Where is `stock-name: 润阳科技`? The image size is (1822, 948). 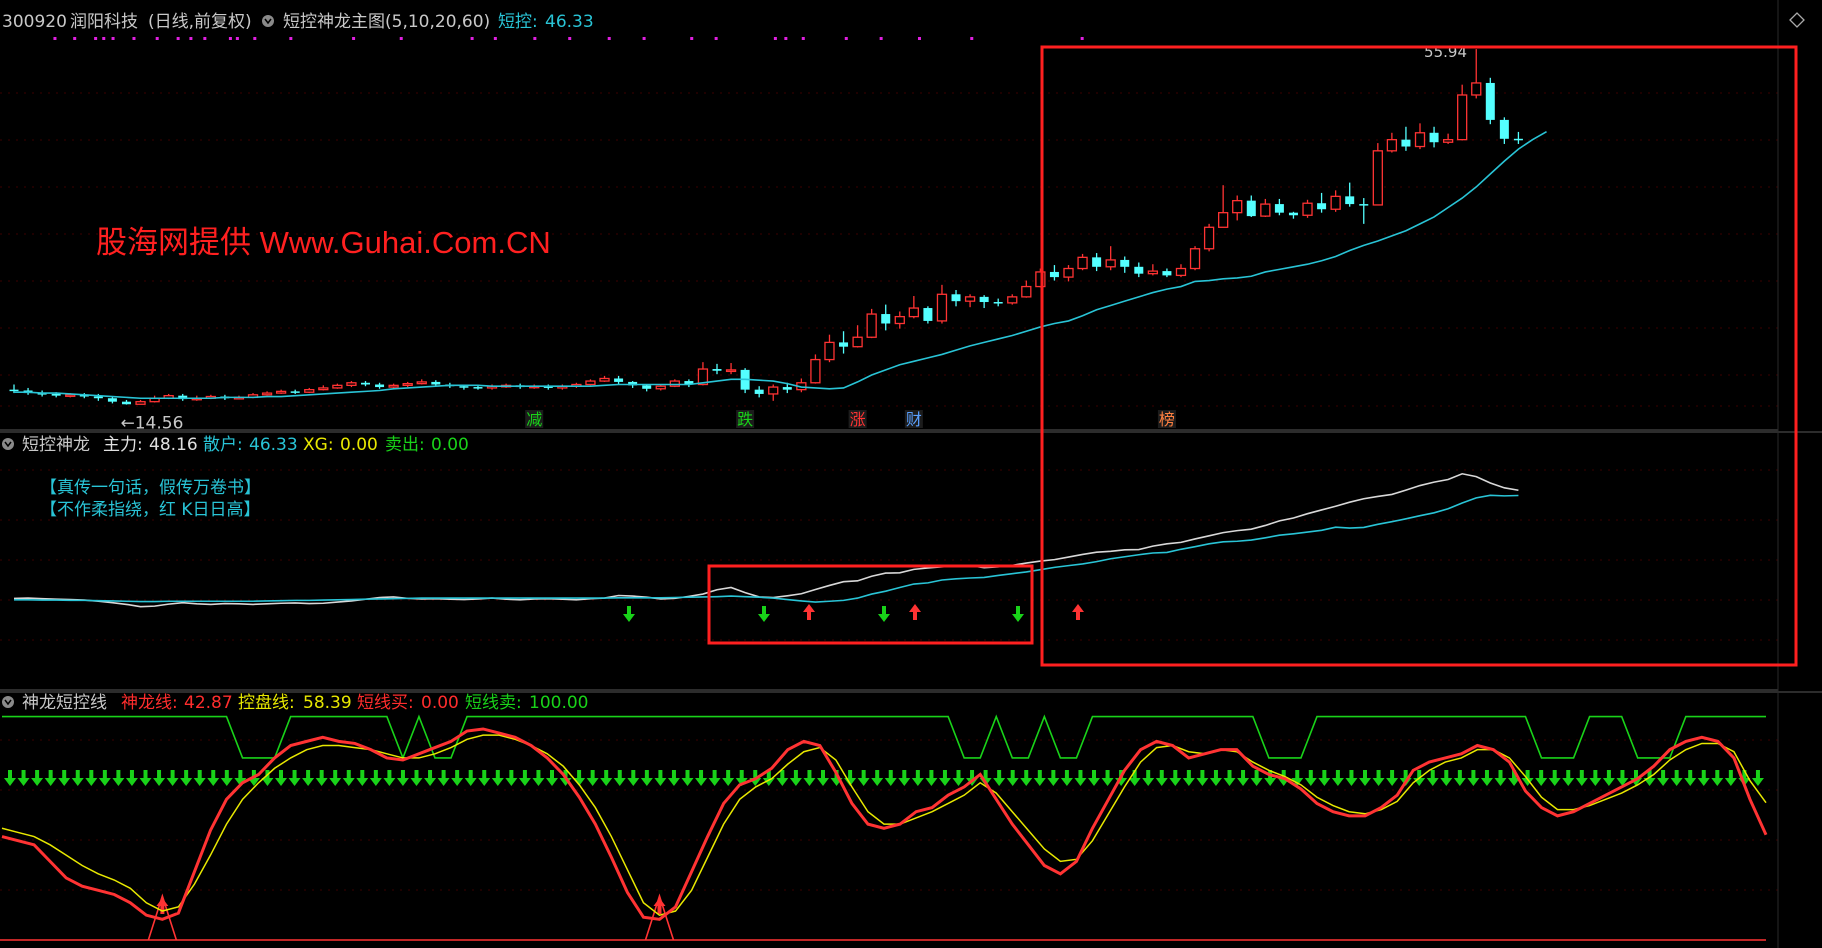
stock-name: 润阳科技 is located at coordinates (104, 22).